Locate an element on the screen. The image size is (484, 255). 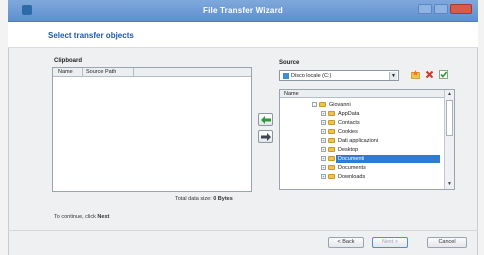
continue-hint-next: Next is located at coordinates (103, 217).